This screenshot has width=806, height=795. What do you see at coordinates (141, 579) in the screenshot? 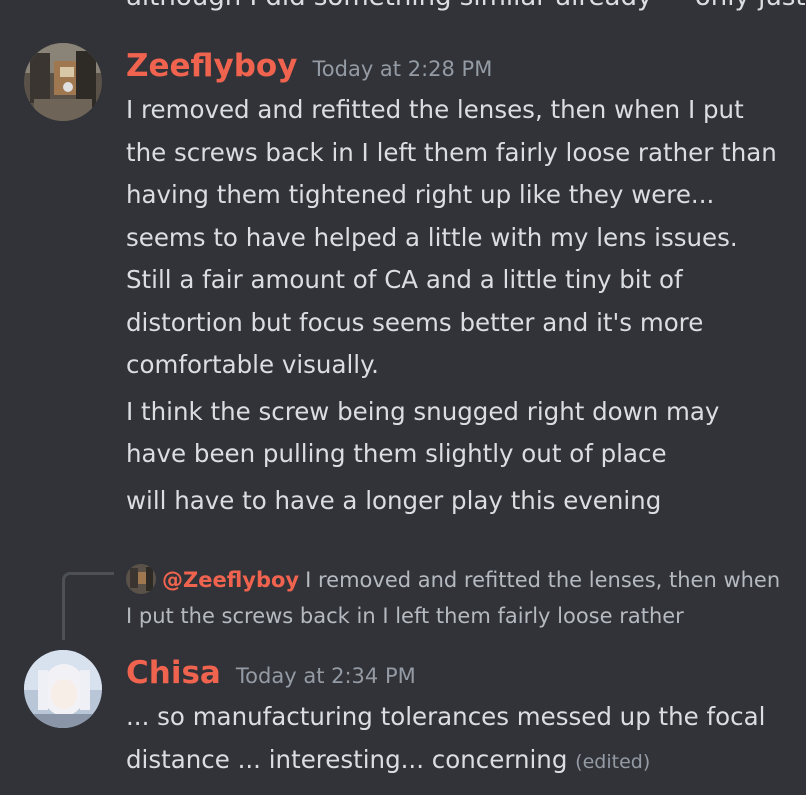
I see `reply-avatar` at bounding box center [141, 579].